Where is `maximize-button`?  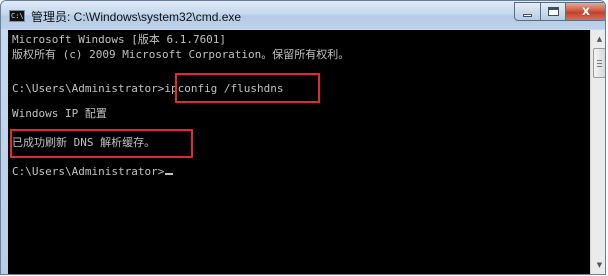 maximize-button is located at coordinates (553, 11).